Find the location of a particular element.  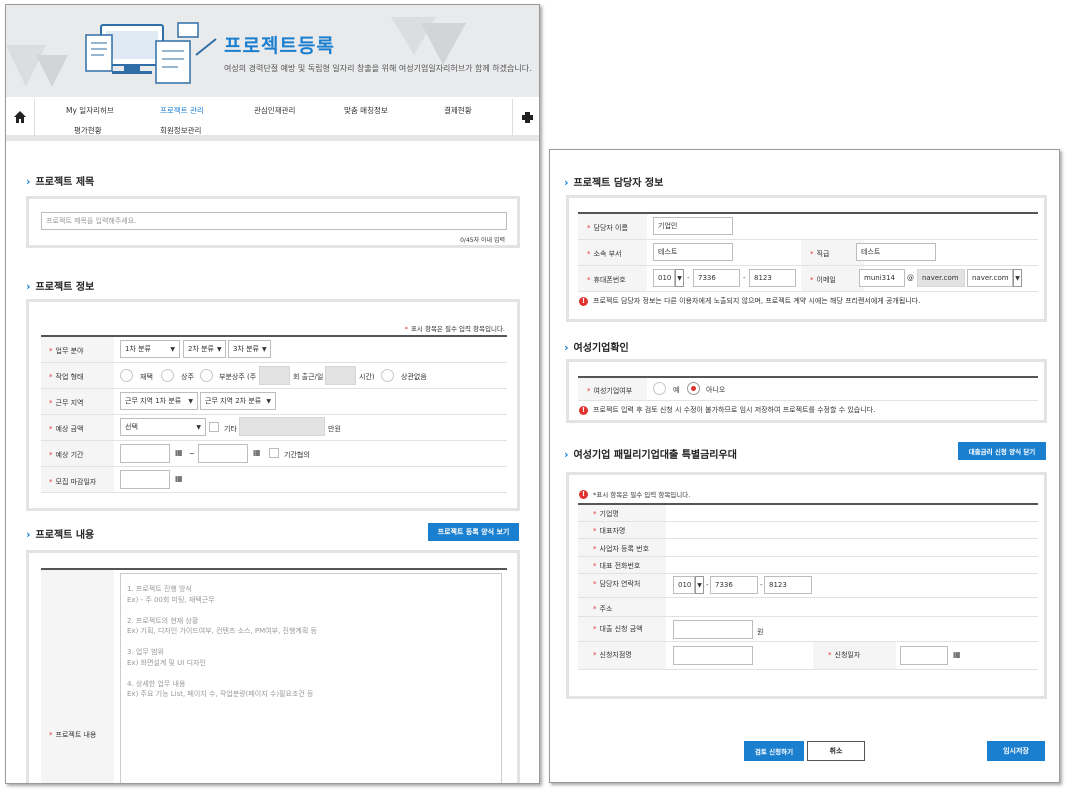

nav-item-evaluation: 평가현황 is located at coordinates (88, 130).